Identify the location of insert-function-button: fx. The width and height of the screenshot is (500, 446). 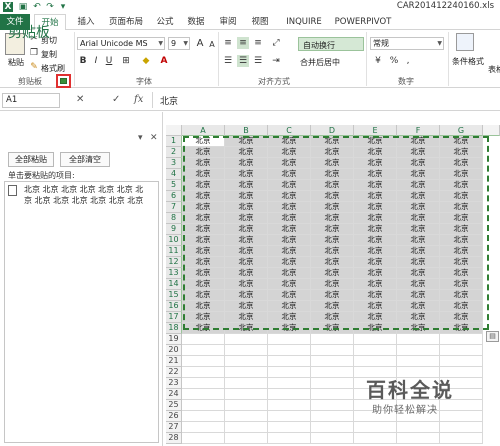
(138, 99).